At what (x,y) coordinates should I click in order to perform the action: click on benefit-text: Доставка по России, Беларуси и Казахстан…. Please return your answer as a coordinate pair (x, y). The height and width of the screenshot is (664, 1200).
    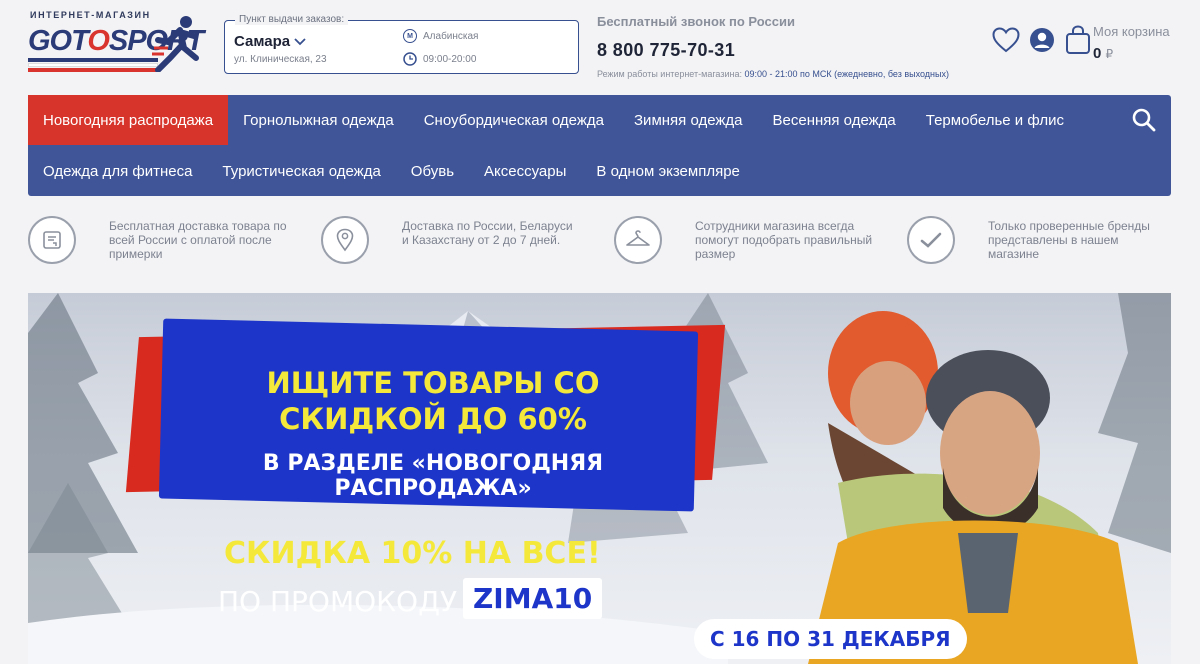
    Looking at the image, I should click on (487, 233).